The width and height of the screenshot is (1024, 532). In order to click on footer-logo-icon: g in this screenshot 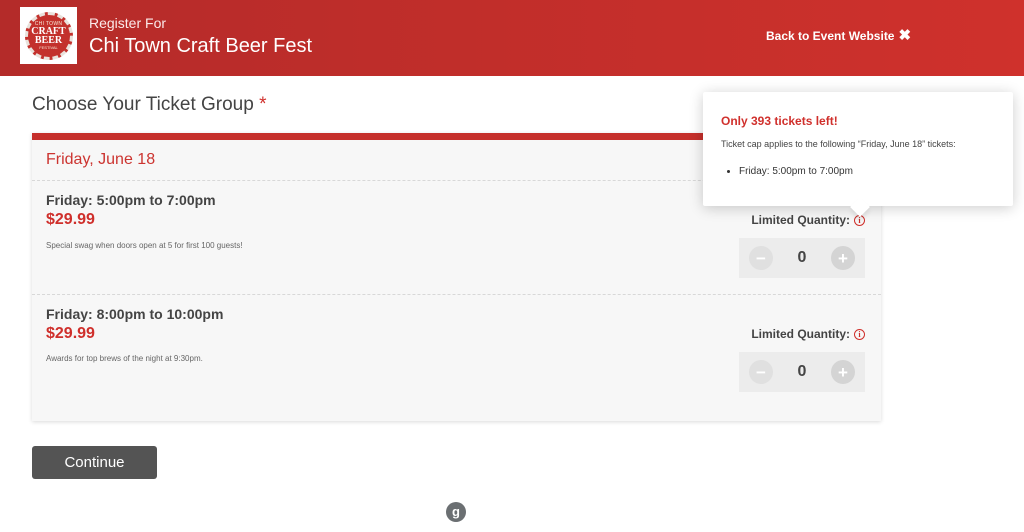, I will do `click(456, 512)`.